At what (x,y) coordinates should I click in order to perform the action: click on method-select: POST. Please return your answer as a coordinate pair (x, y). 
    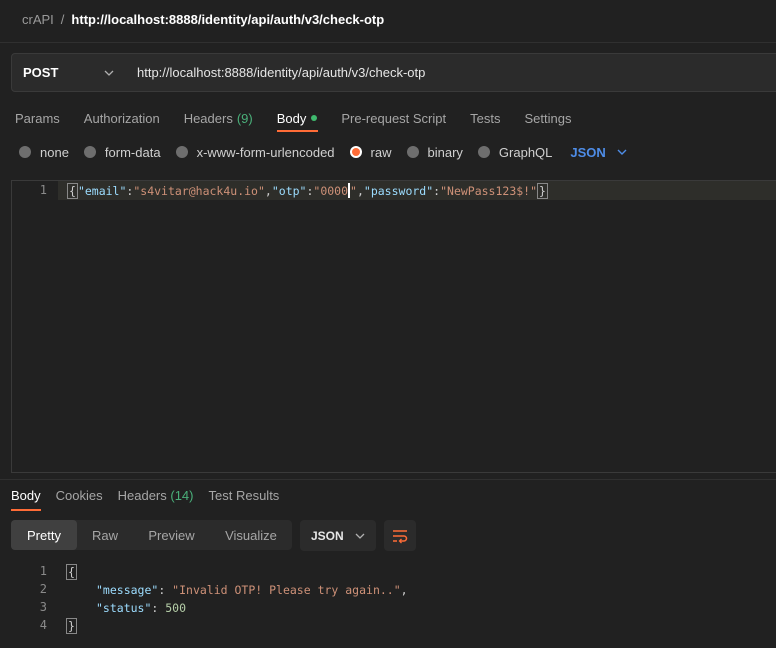
    Looking at the image, I should click on (68, 72).